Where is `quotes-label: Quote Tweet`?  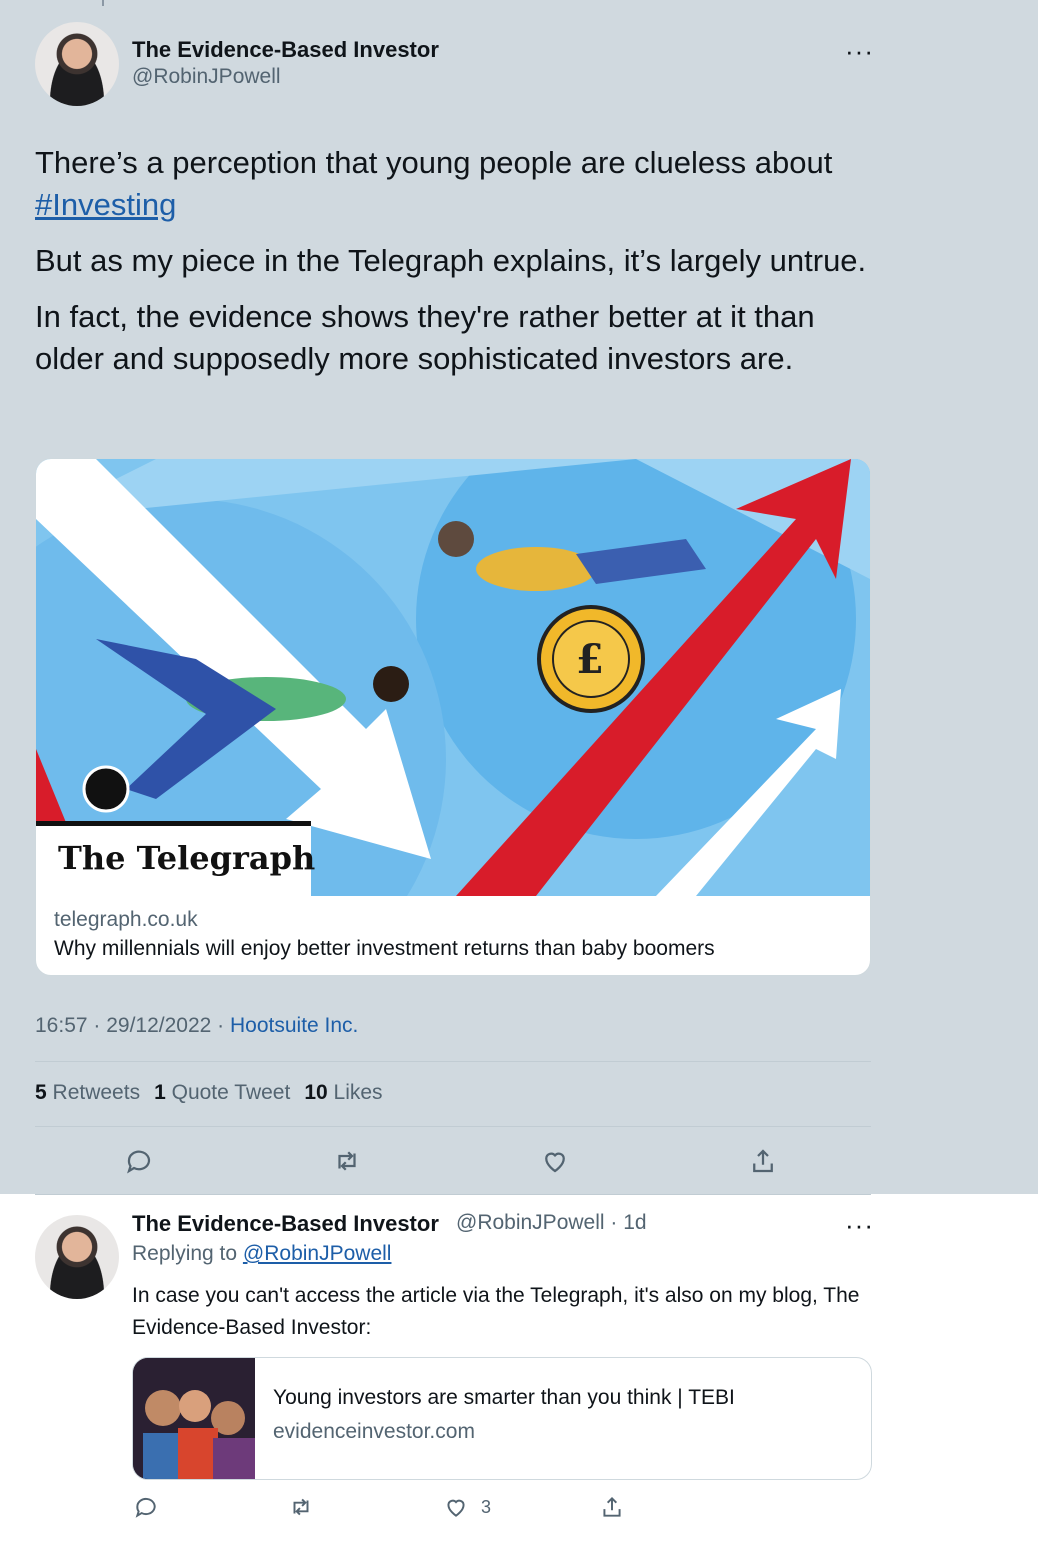 quotes-label: Quote Tweet is located at coordinates (231, 1092).